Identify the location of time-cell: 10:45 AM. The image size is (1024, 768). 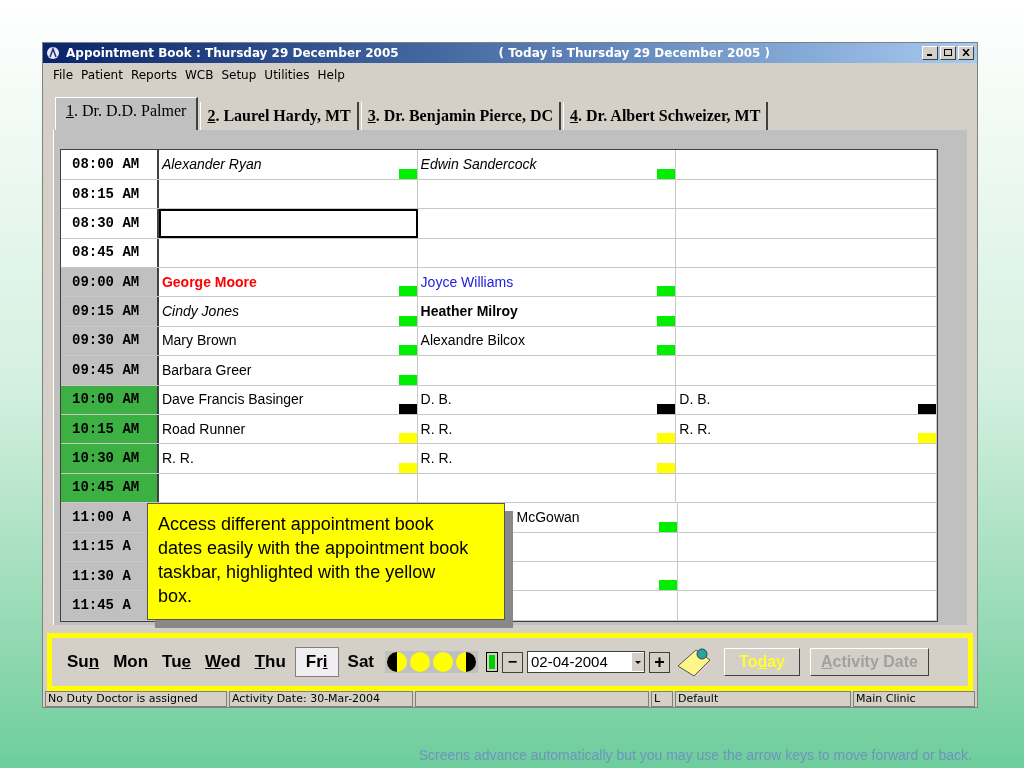
(110, 488).